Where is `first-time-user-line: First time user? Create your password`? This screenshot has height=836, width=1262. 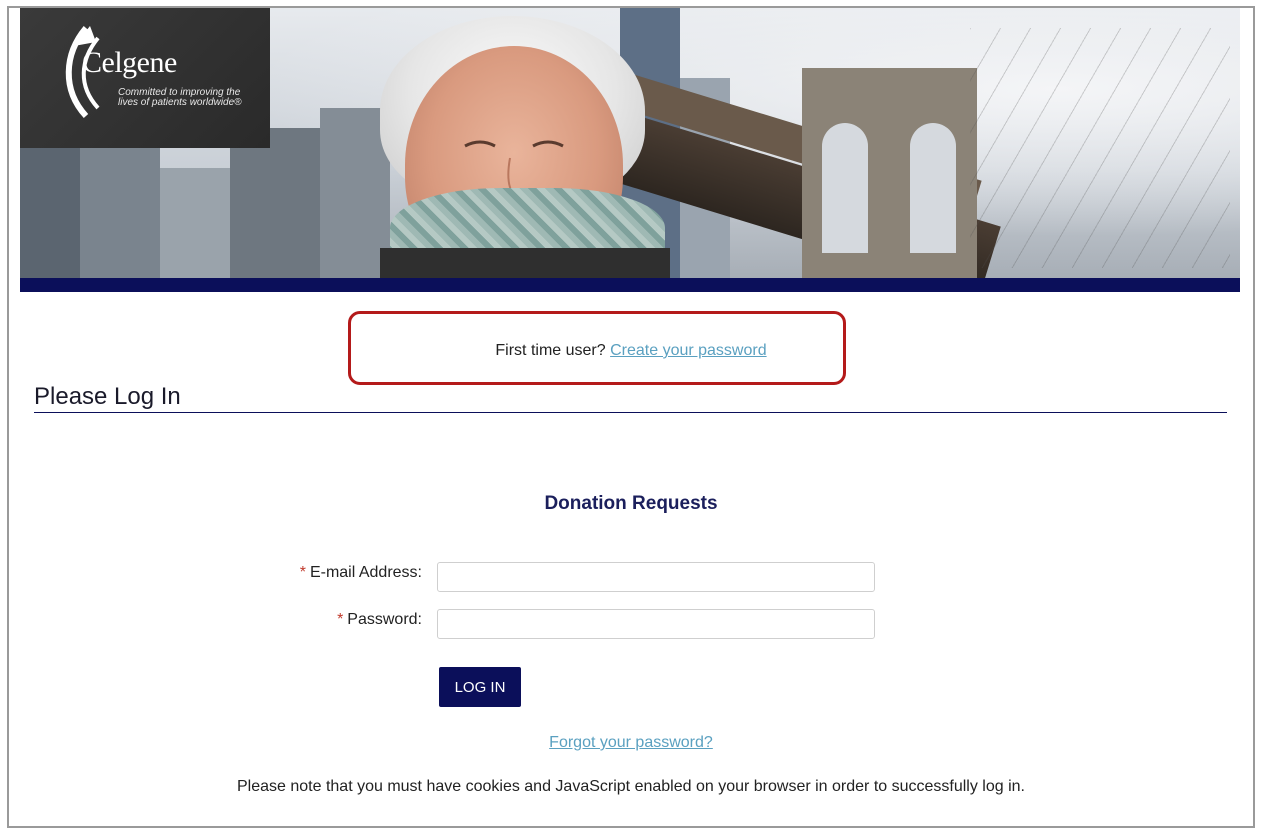
first-time-user-line: First time user? Create your password is located at coordinates (631, 351).